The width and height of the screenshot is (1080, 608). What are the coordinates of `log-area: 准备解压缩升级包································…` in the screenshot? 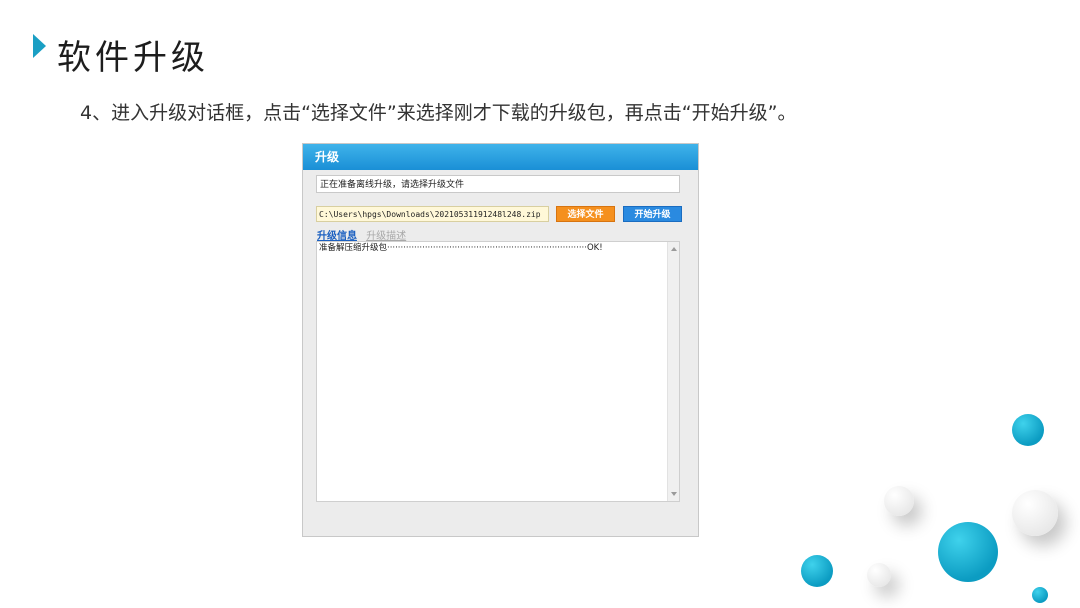 It's located at (498, 371).